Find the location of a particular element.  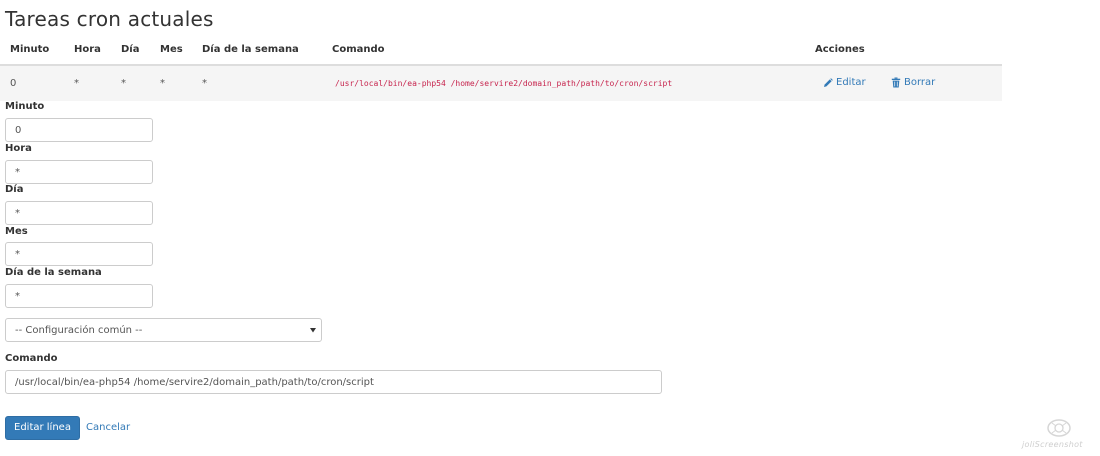

column-header-month: Mes is located at coordinates (171, 49).